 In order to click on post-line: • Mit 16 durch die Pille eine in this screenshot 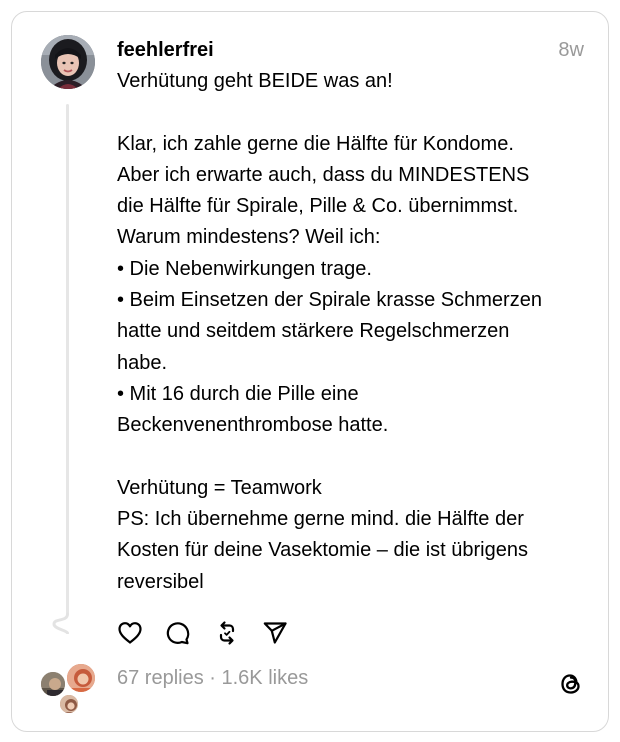, I will do `click(238, 393)`.